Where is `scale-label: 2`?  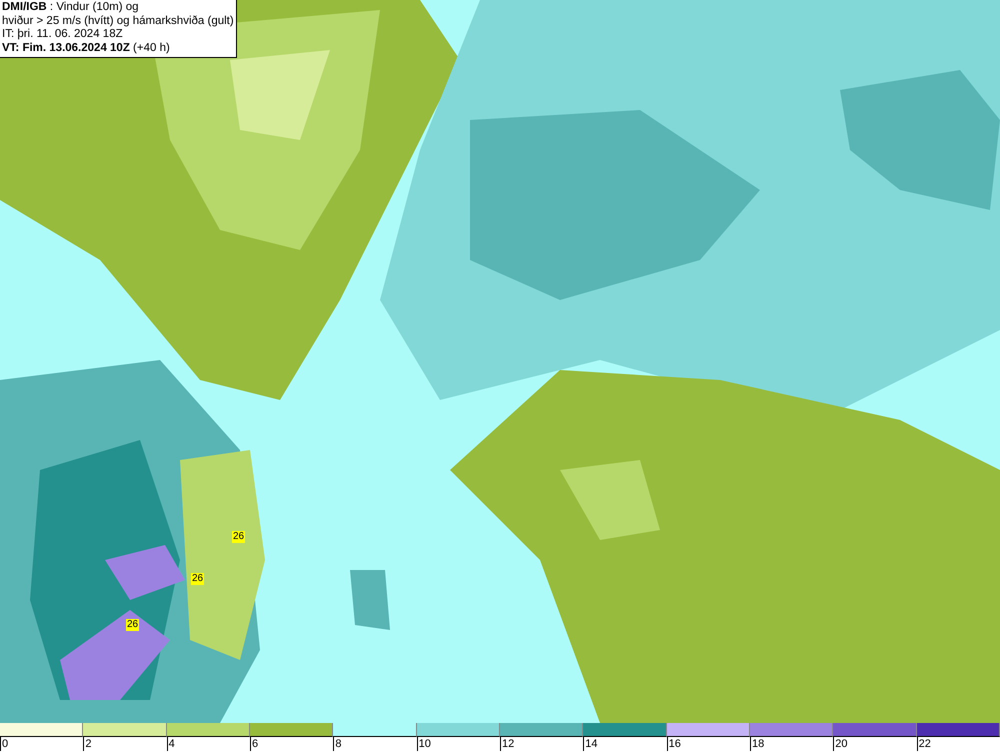 scale-label: 2 is located at coordinates (87, 744).